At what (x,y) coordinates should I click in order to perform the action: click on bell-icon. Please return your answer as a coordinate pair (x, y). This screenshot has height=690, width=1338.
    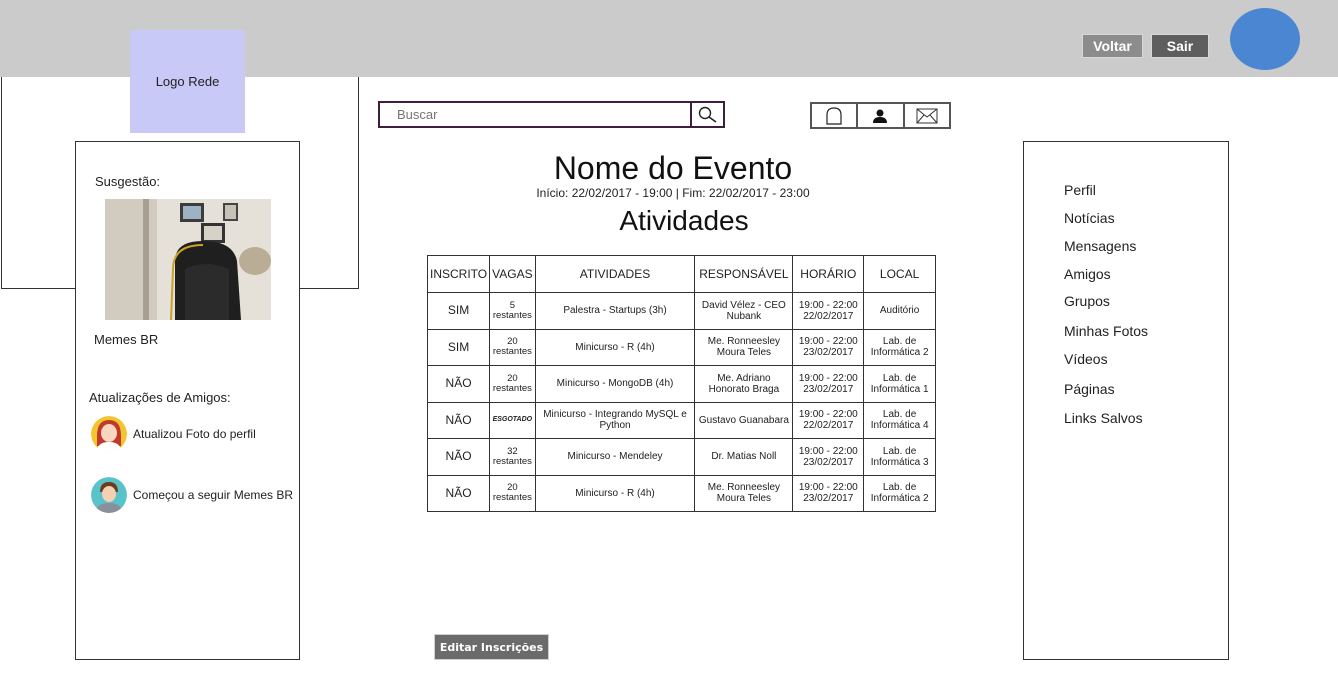
    Looking at the image, I should click on (834, 115).